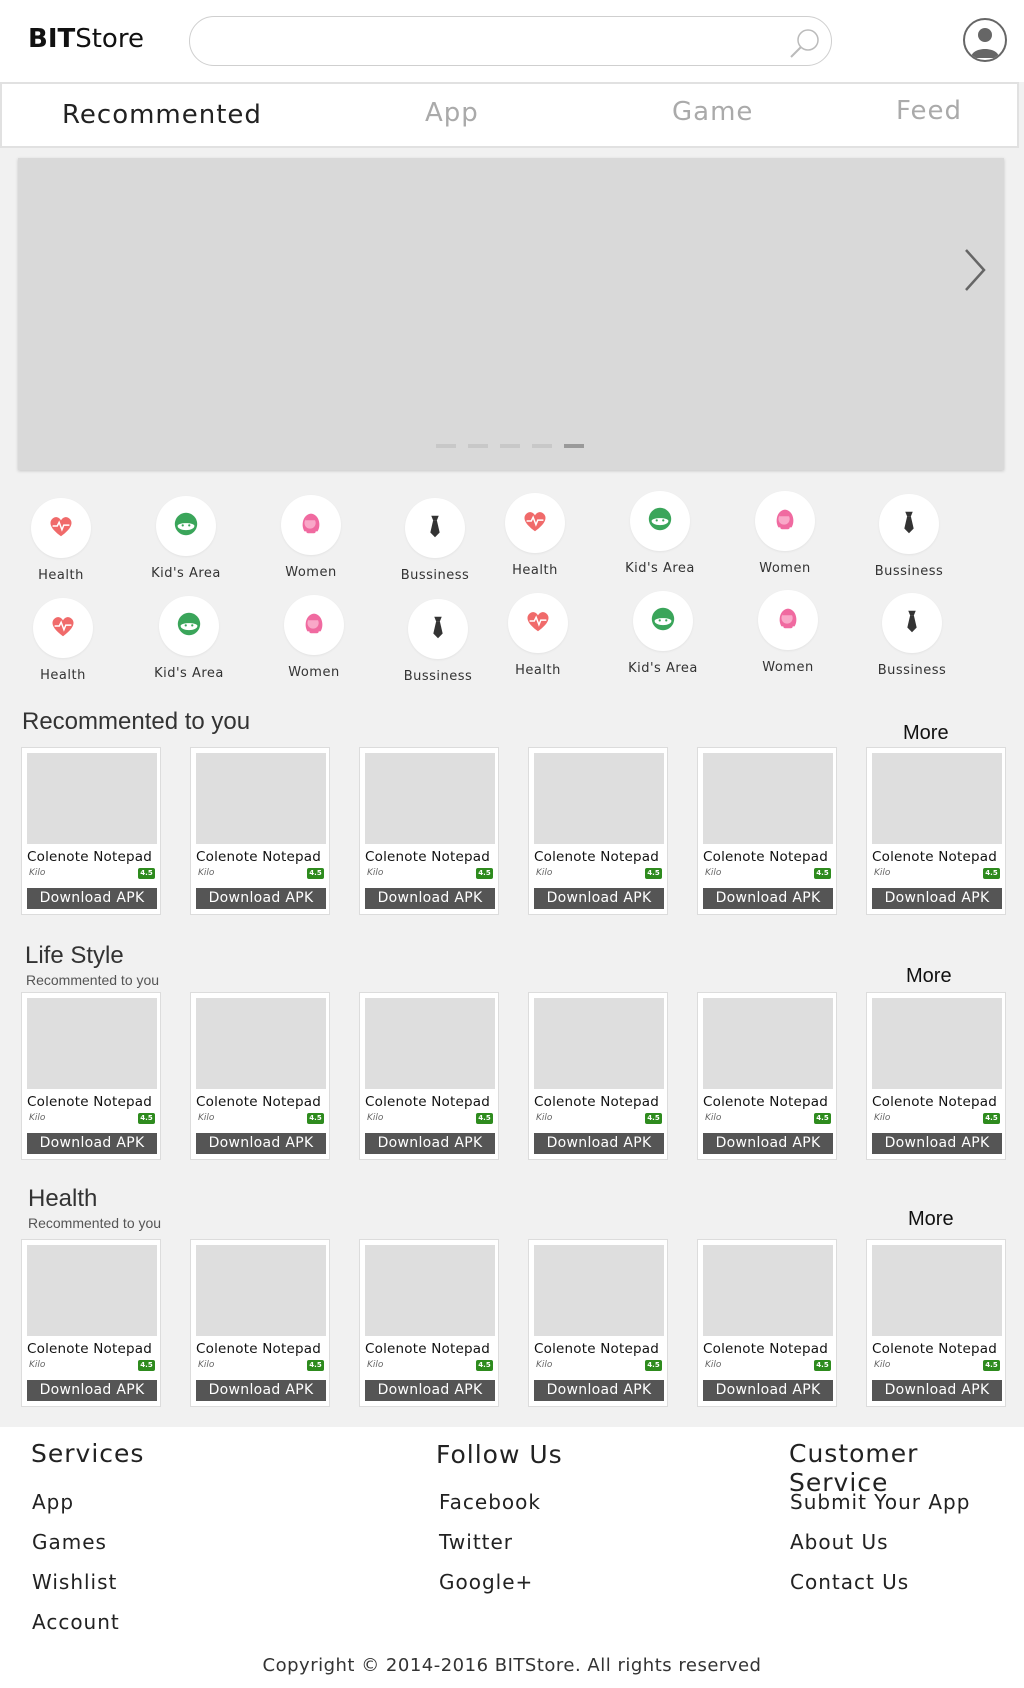 Image resolution: width=1024 pixels, height=1688 pixels. What do you see at coordinates (86, 39) in the screenshot?
I see `logo: BITStore` at bounding box center [86, 39].